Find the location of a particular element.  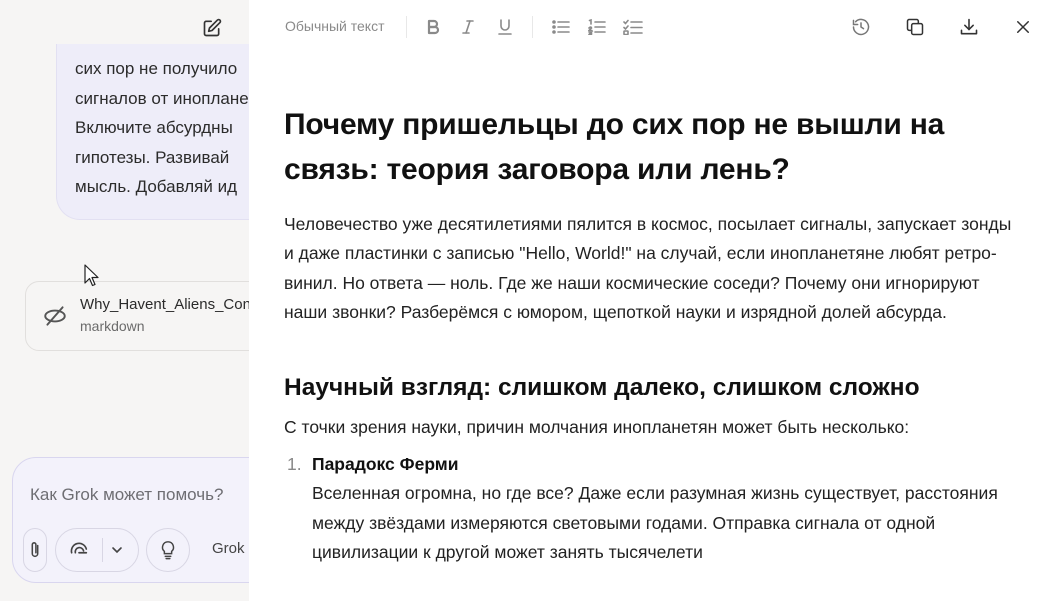

list-item-number: 1. is located at coordinates (294, 464).